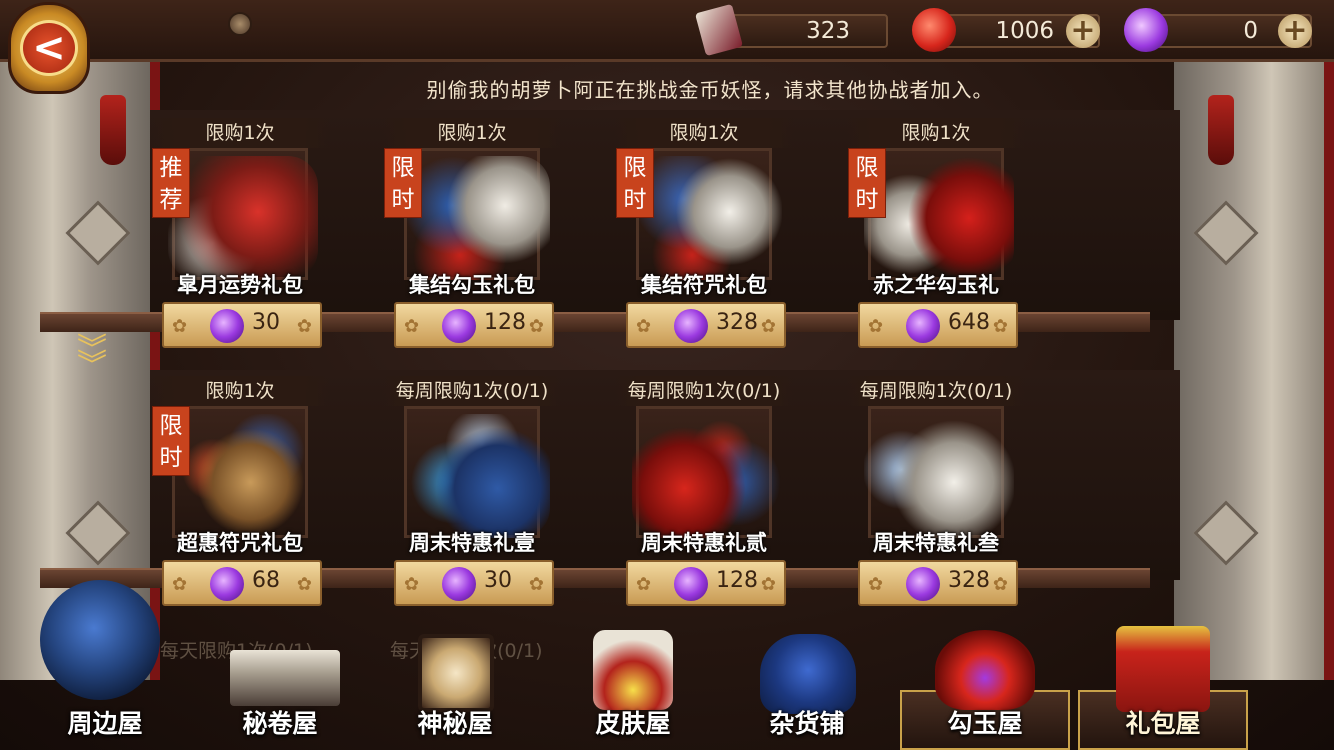 The height and width of the screenshot is (750, 1334). What do you see at coordinates (710, 88) in the screenshot?
I see `collab-notice: 别偷我的胡萝卜阿正在挑战金币妖怪，请求其他协战者加入。` at bounding box center [710, 88].